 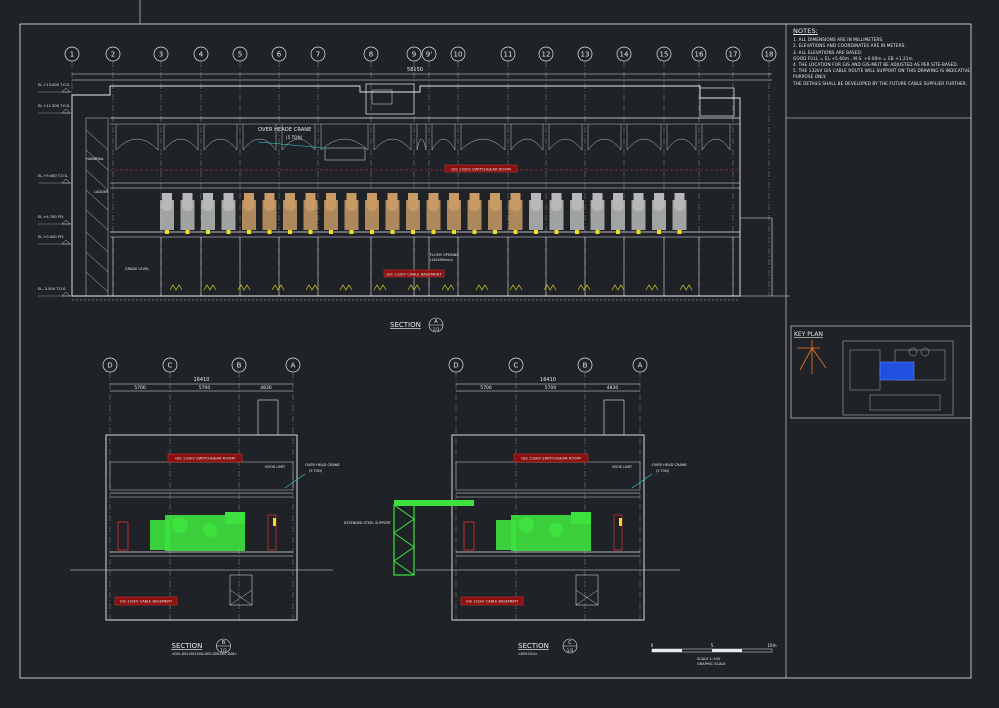 What do you see at coordinates (805, 31) in the screenshot?
I see `notes-heading: NOTES:` at bounding box center [805, 31].